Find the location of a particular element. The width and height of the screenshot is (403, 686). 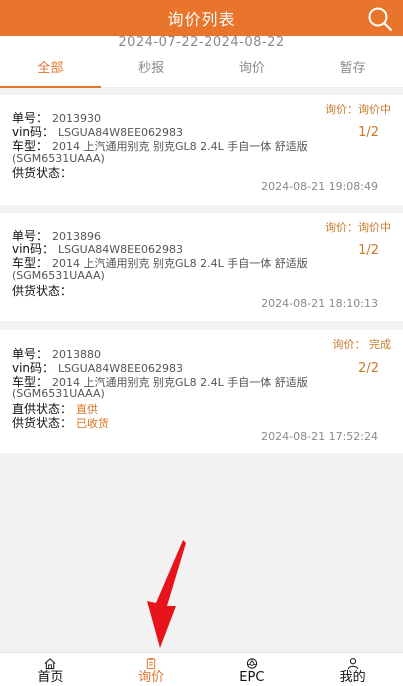

inquiry-time: 2024-08-21 19:08:49 is located at coordinates (319, 186).